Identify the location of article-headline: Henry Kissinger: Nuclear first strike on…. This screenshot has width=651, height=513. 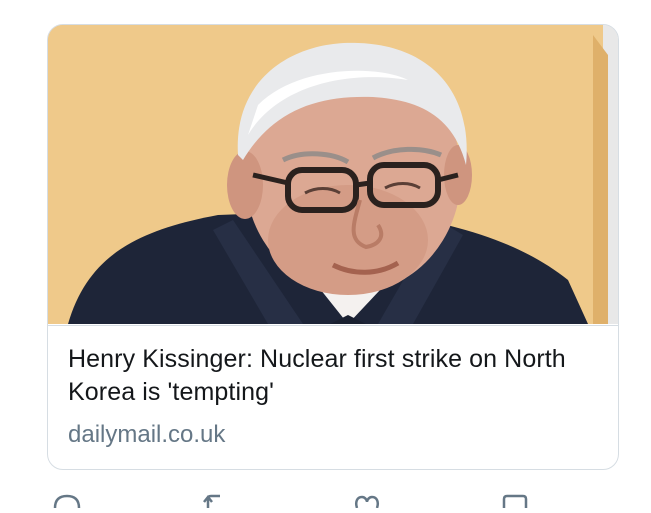
(334, 376).